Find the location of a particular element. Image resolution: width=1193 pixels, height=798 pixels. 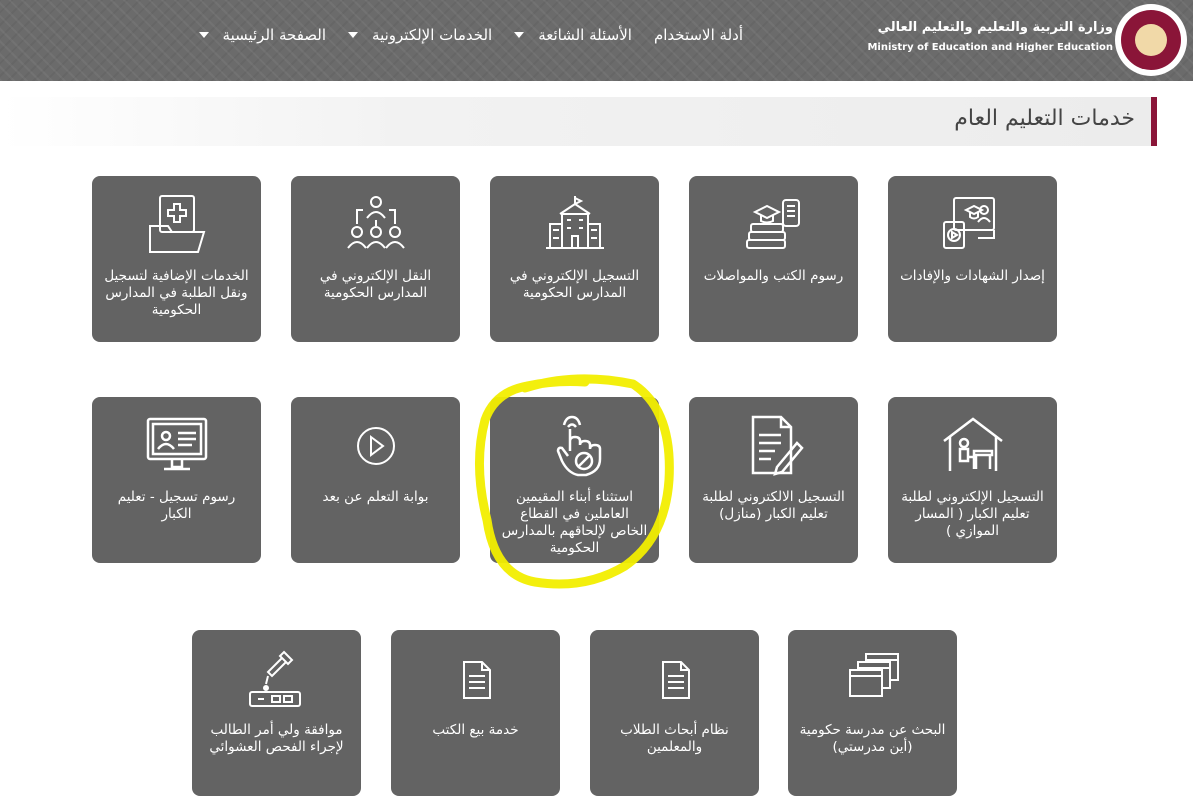

tile-book-fees-label: رسوم الكتب والمواصلات is located at coordinates (773, 276).